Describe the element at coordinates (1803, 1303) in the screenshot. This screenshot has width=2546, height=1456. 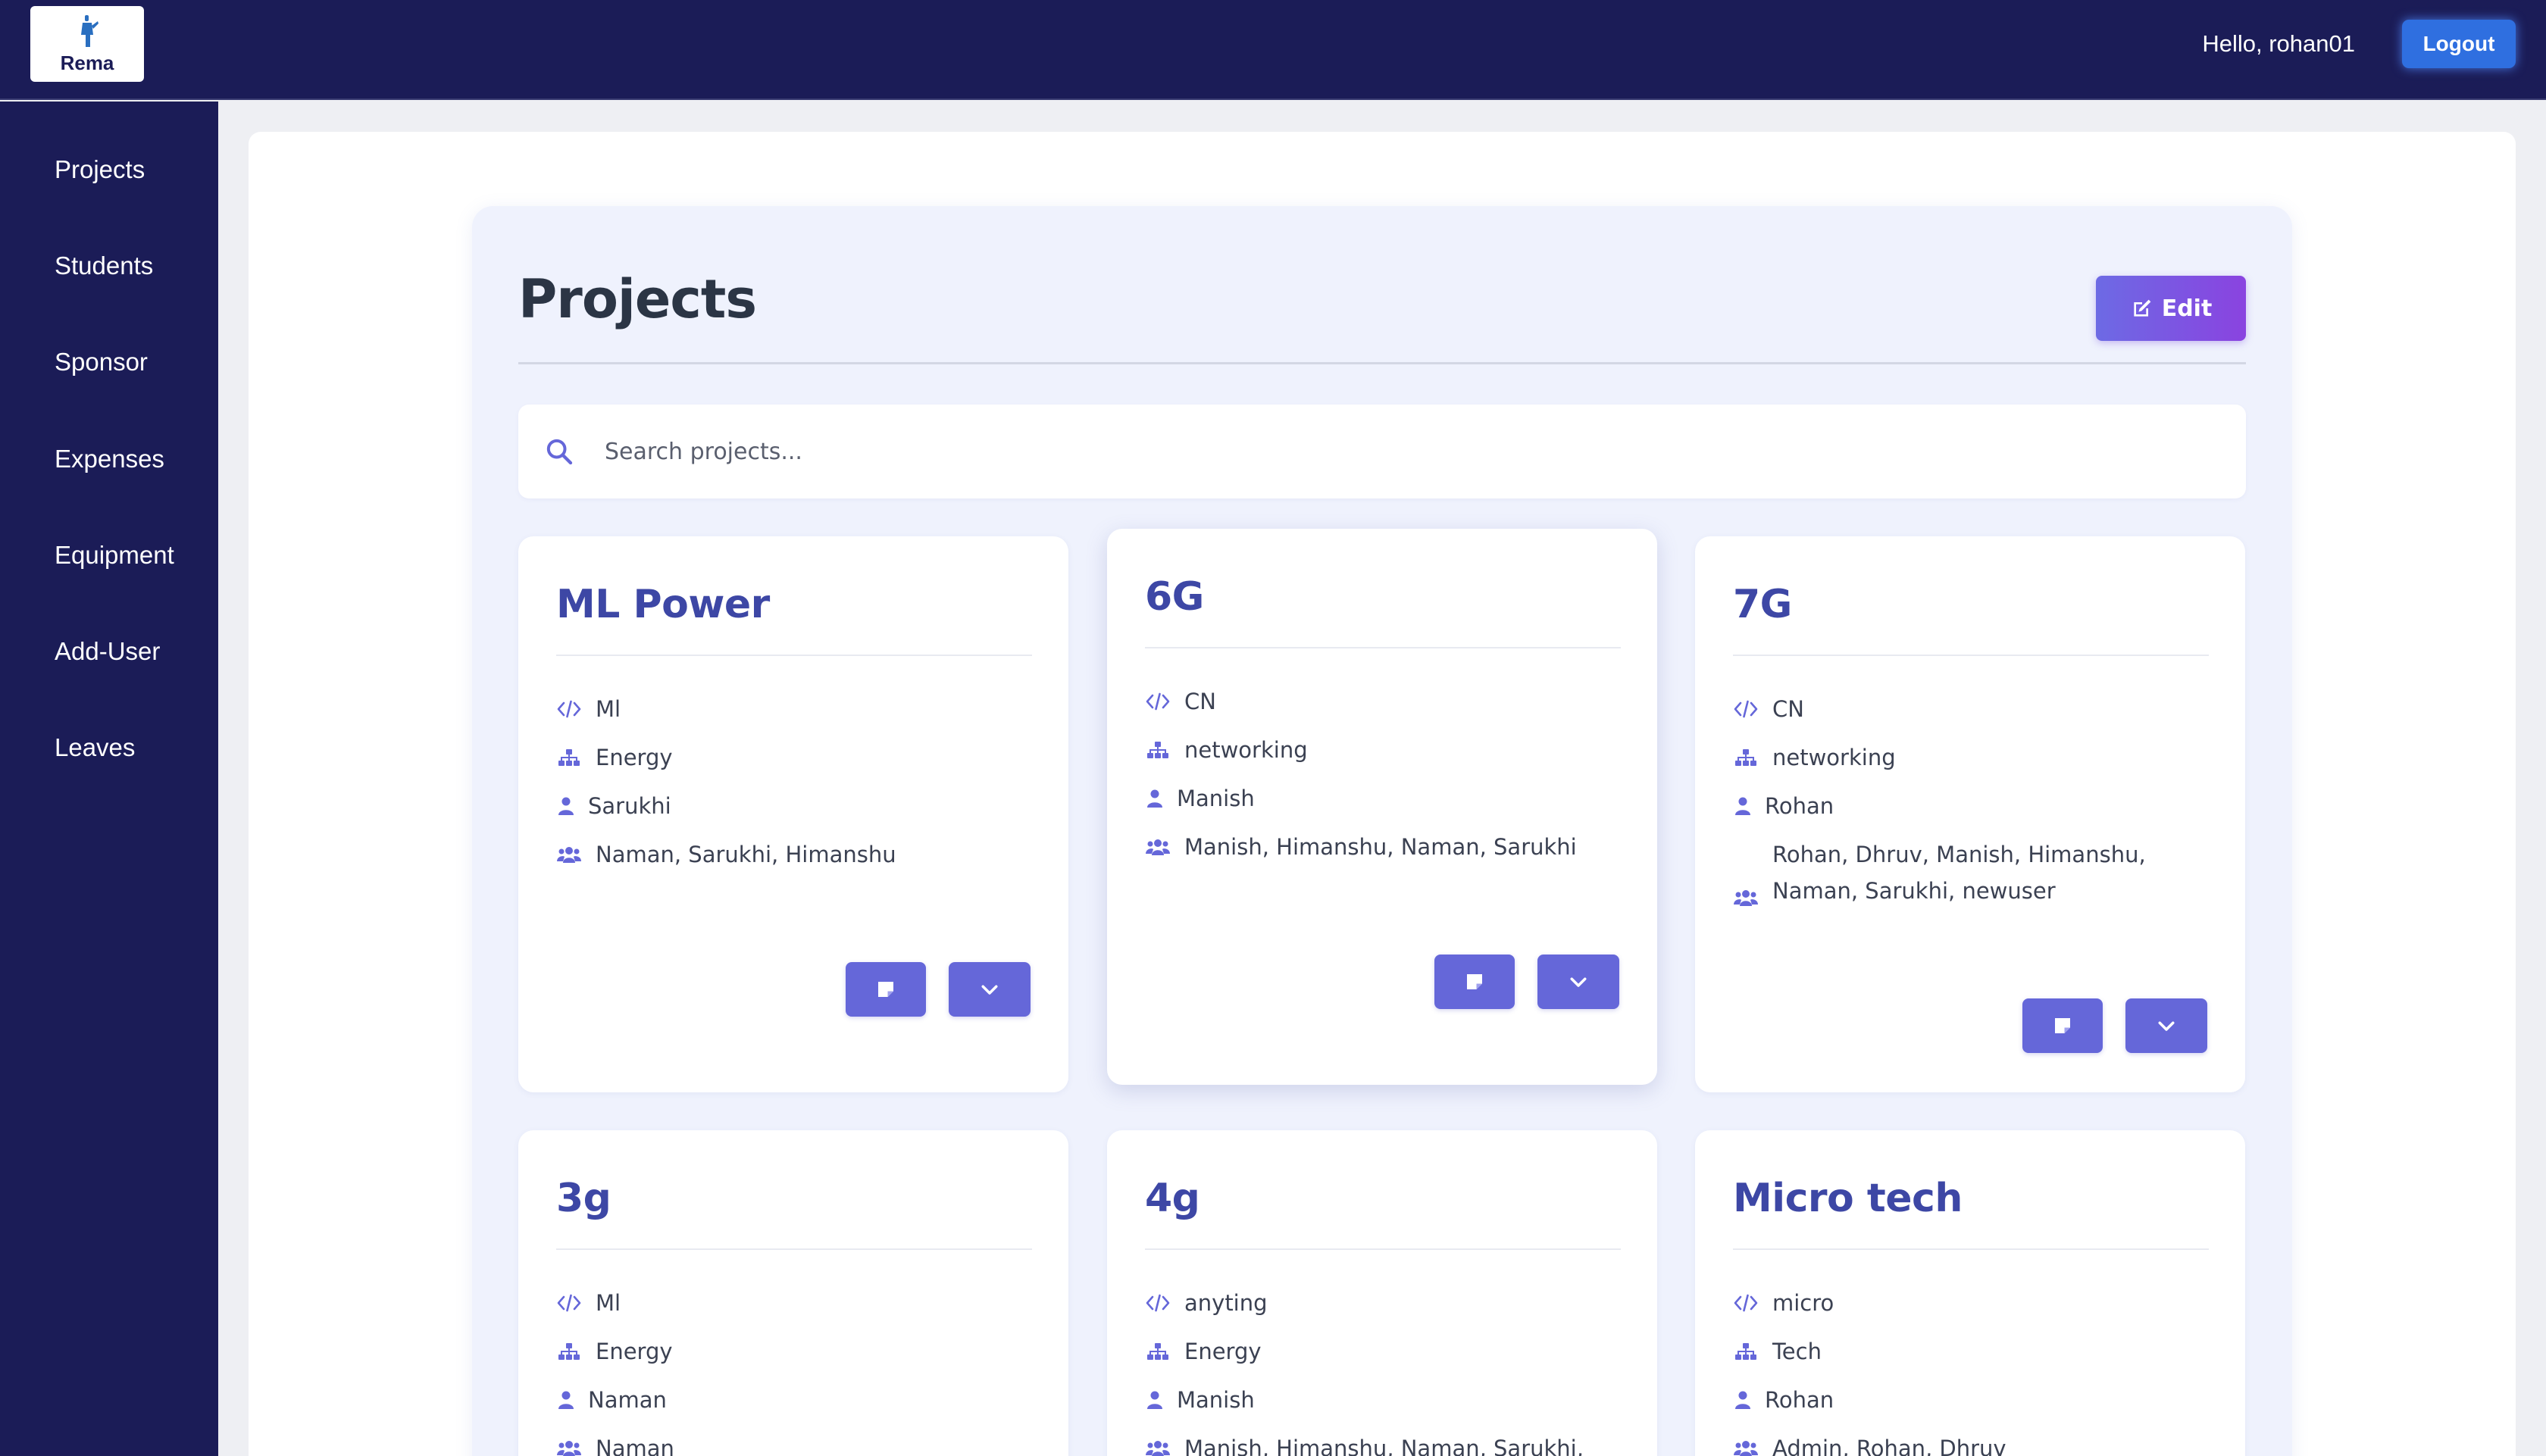
I see `project-domain: micro` at that location.